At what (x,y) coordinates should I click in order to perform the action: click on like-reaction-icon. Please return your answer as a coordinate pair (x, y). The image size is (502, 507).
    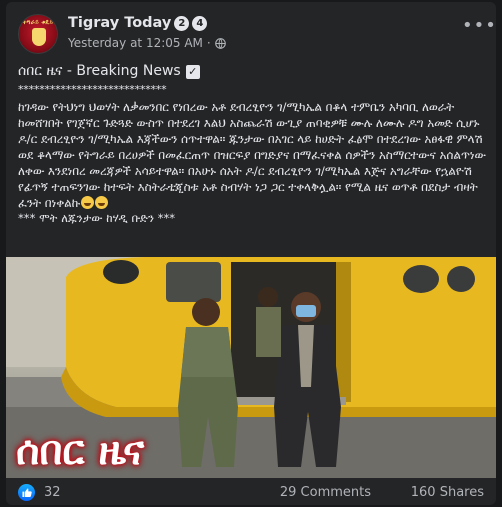
    Looking at the image, I should click on (26, 492).